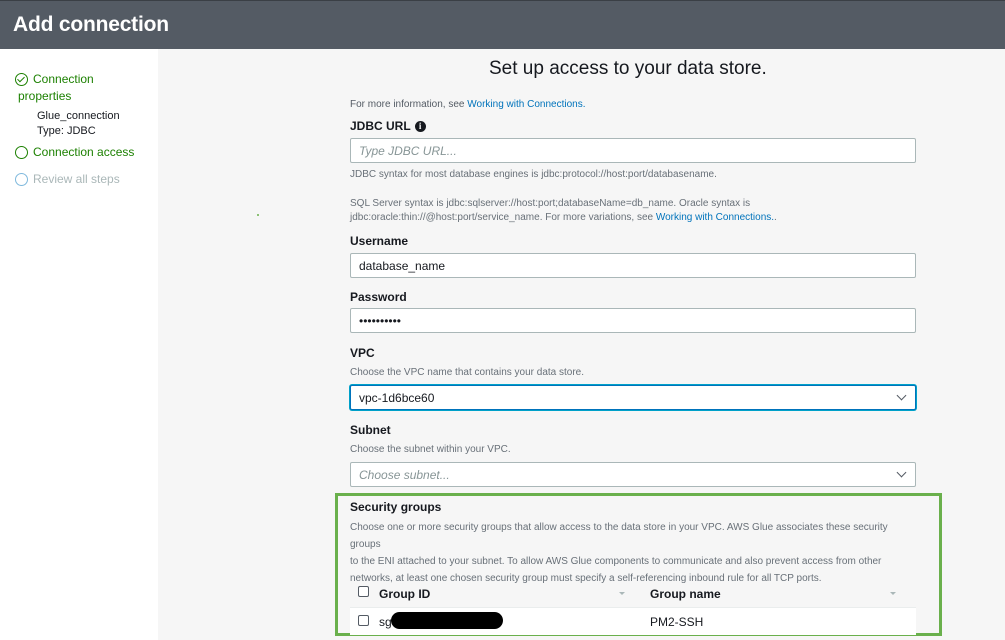  Describe the element at coordinates (84, 152) in the screenshot. I see `step-label: Connection access` at that location.